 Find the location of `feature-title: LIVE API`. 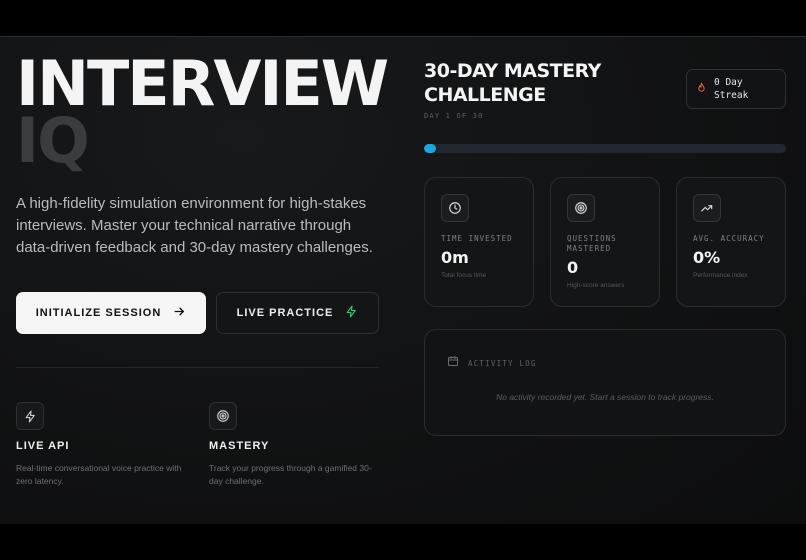

feature-title: LIVE API is located at coordinates (43, 446).